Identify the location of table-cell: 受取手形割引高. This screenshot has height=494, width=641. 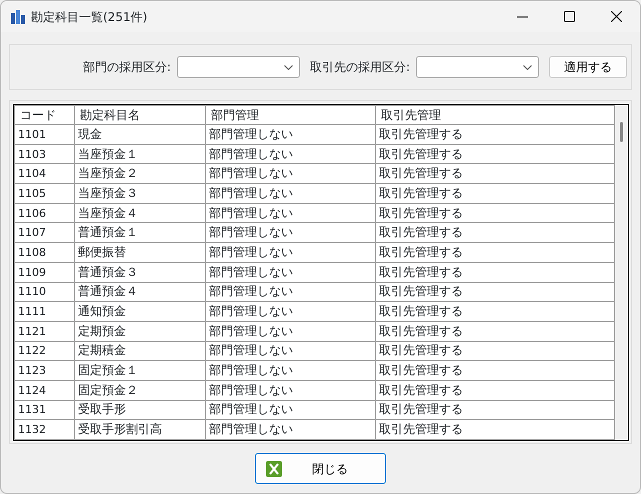
(140, 430).